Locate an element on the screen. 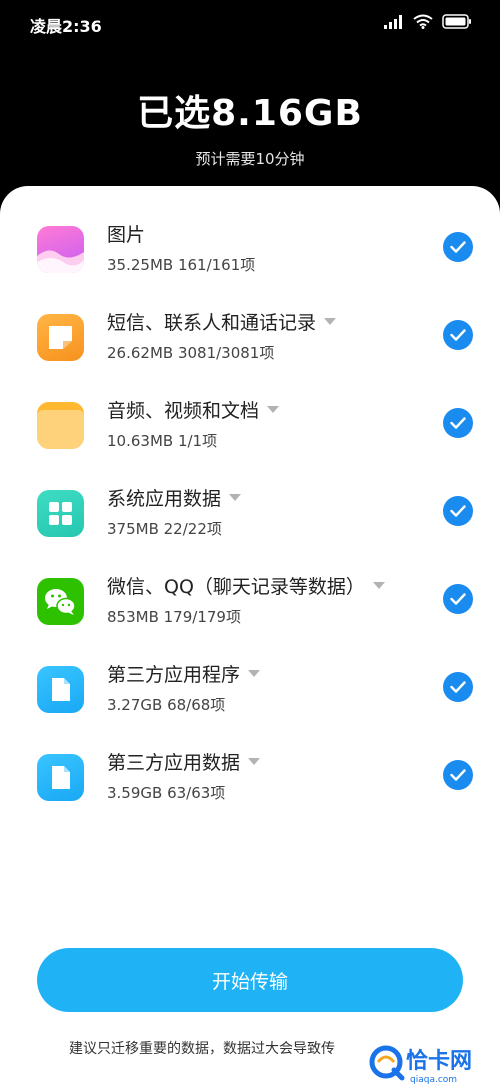 Image resolution: width=500 pixels, height=1084 pixels. item-title: 系统应用数据 is located at coordinates (174, 497).